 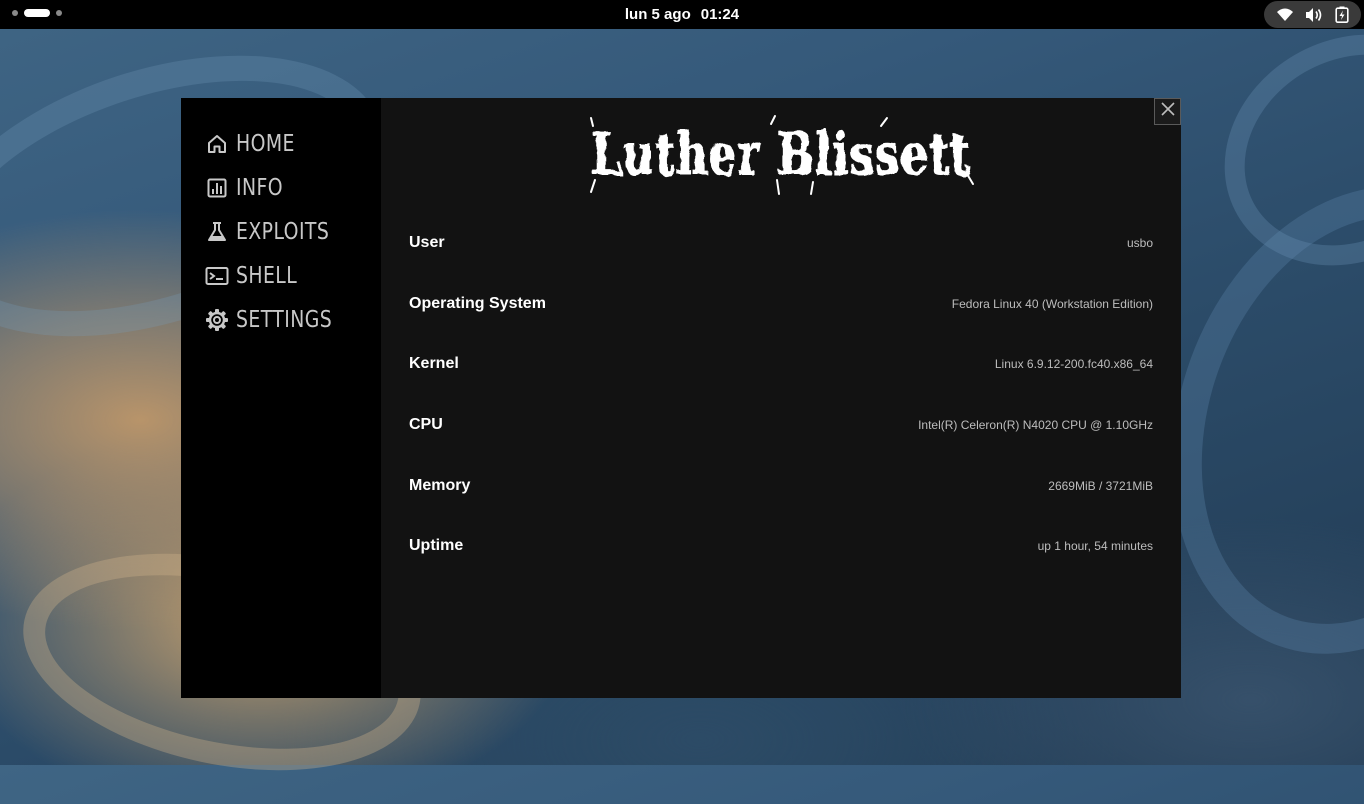 What do you see at coordinates (267, 276) in the screenshot?
I see `nav-label: SHELL` at bounding box center [267, 276].